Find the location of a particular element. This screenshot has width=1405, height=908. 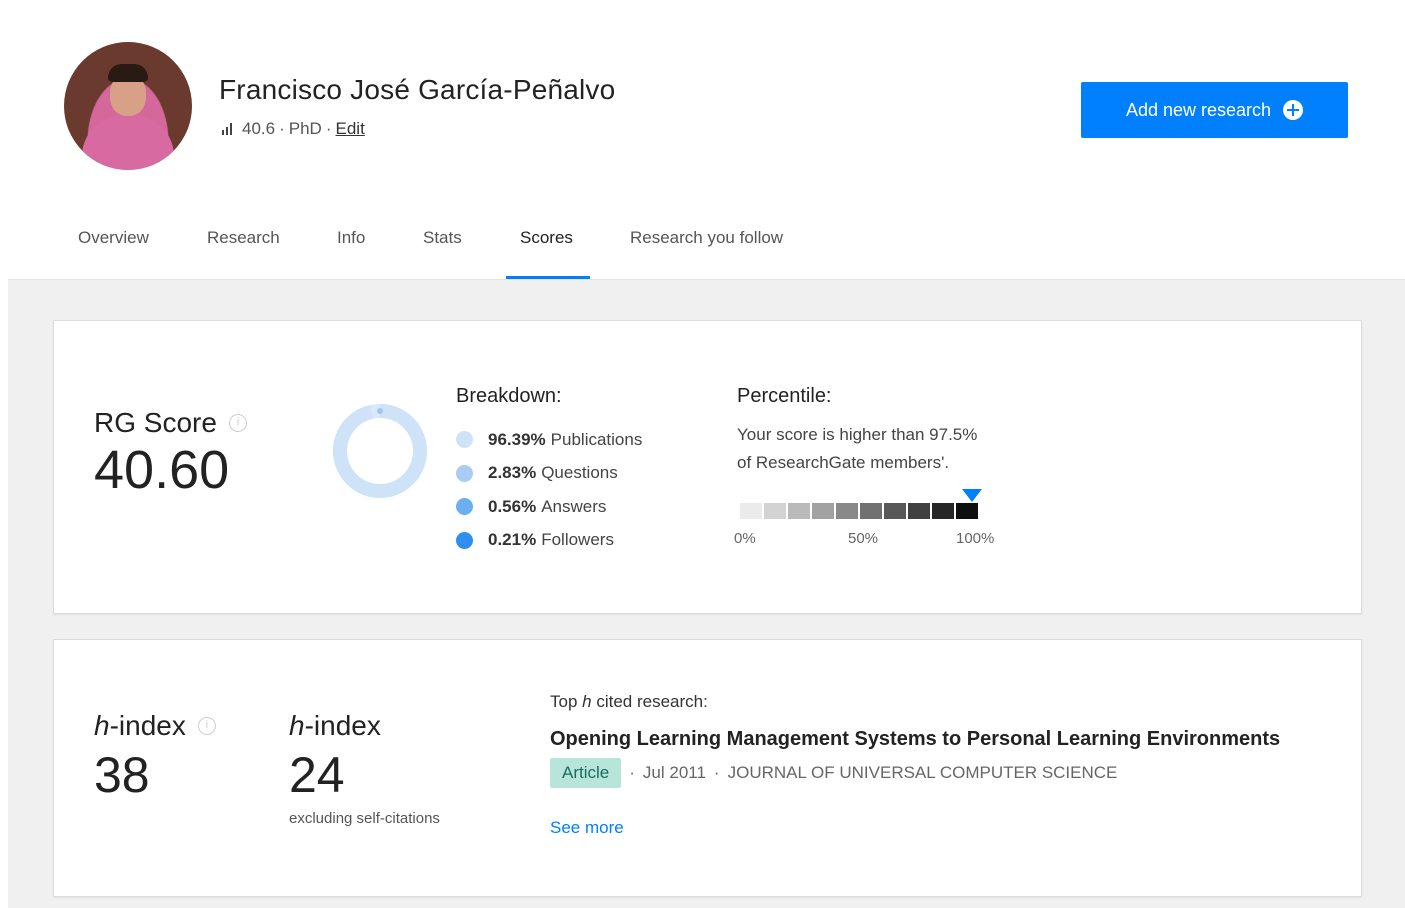

tab-stats: Stats is located at coordinates (442, 250).